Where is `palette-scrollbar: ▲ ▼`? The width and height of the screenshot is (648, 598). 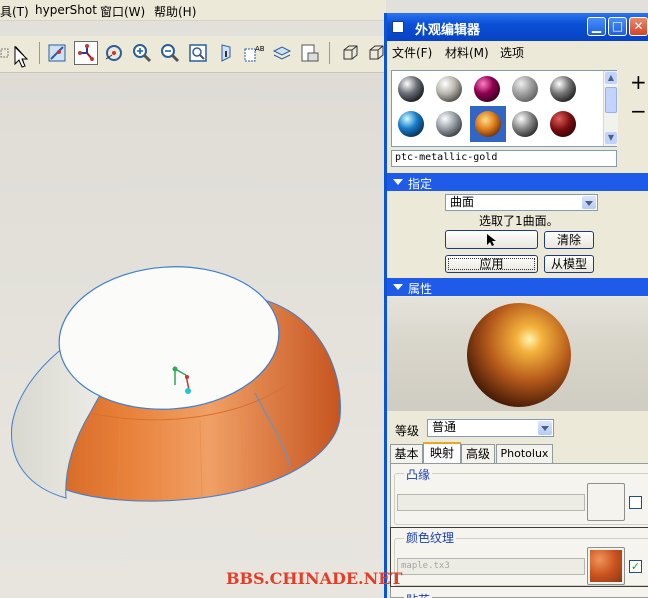
palette-scrollbar: ▲ ▼ is located at coordinates (610, 108).